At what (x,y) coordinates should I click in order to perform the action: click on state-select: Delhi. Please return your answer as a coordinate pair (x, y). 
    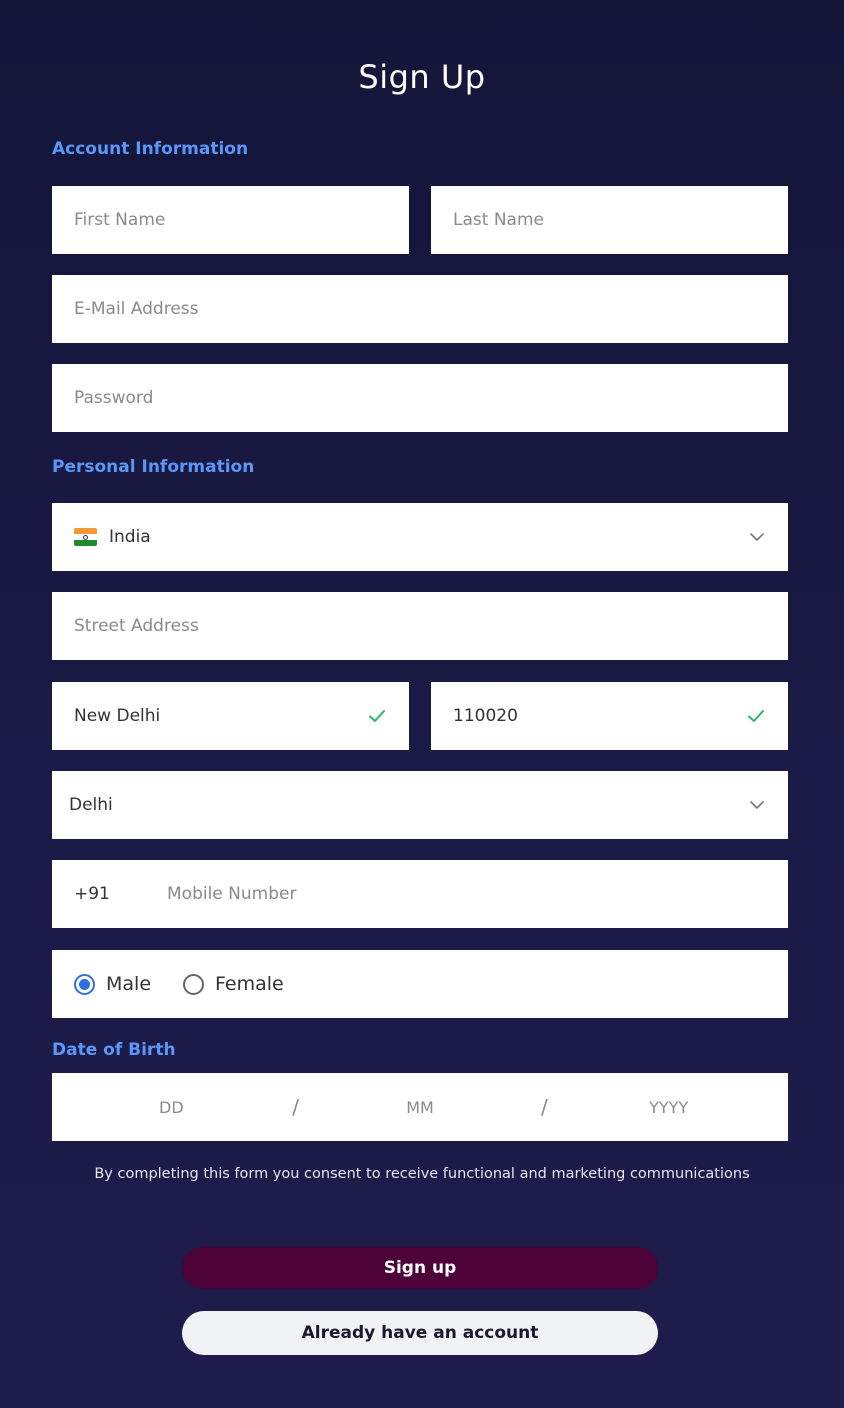
    Looking at the image, I should click on (420, 805).